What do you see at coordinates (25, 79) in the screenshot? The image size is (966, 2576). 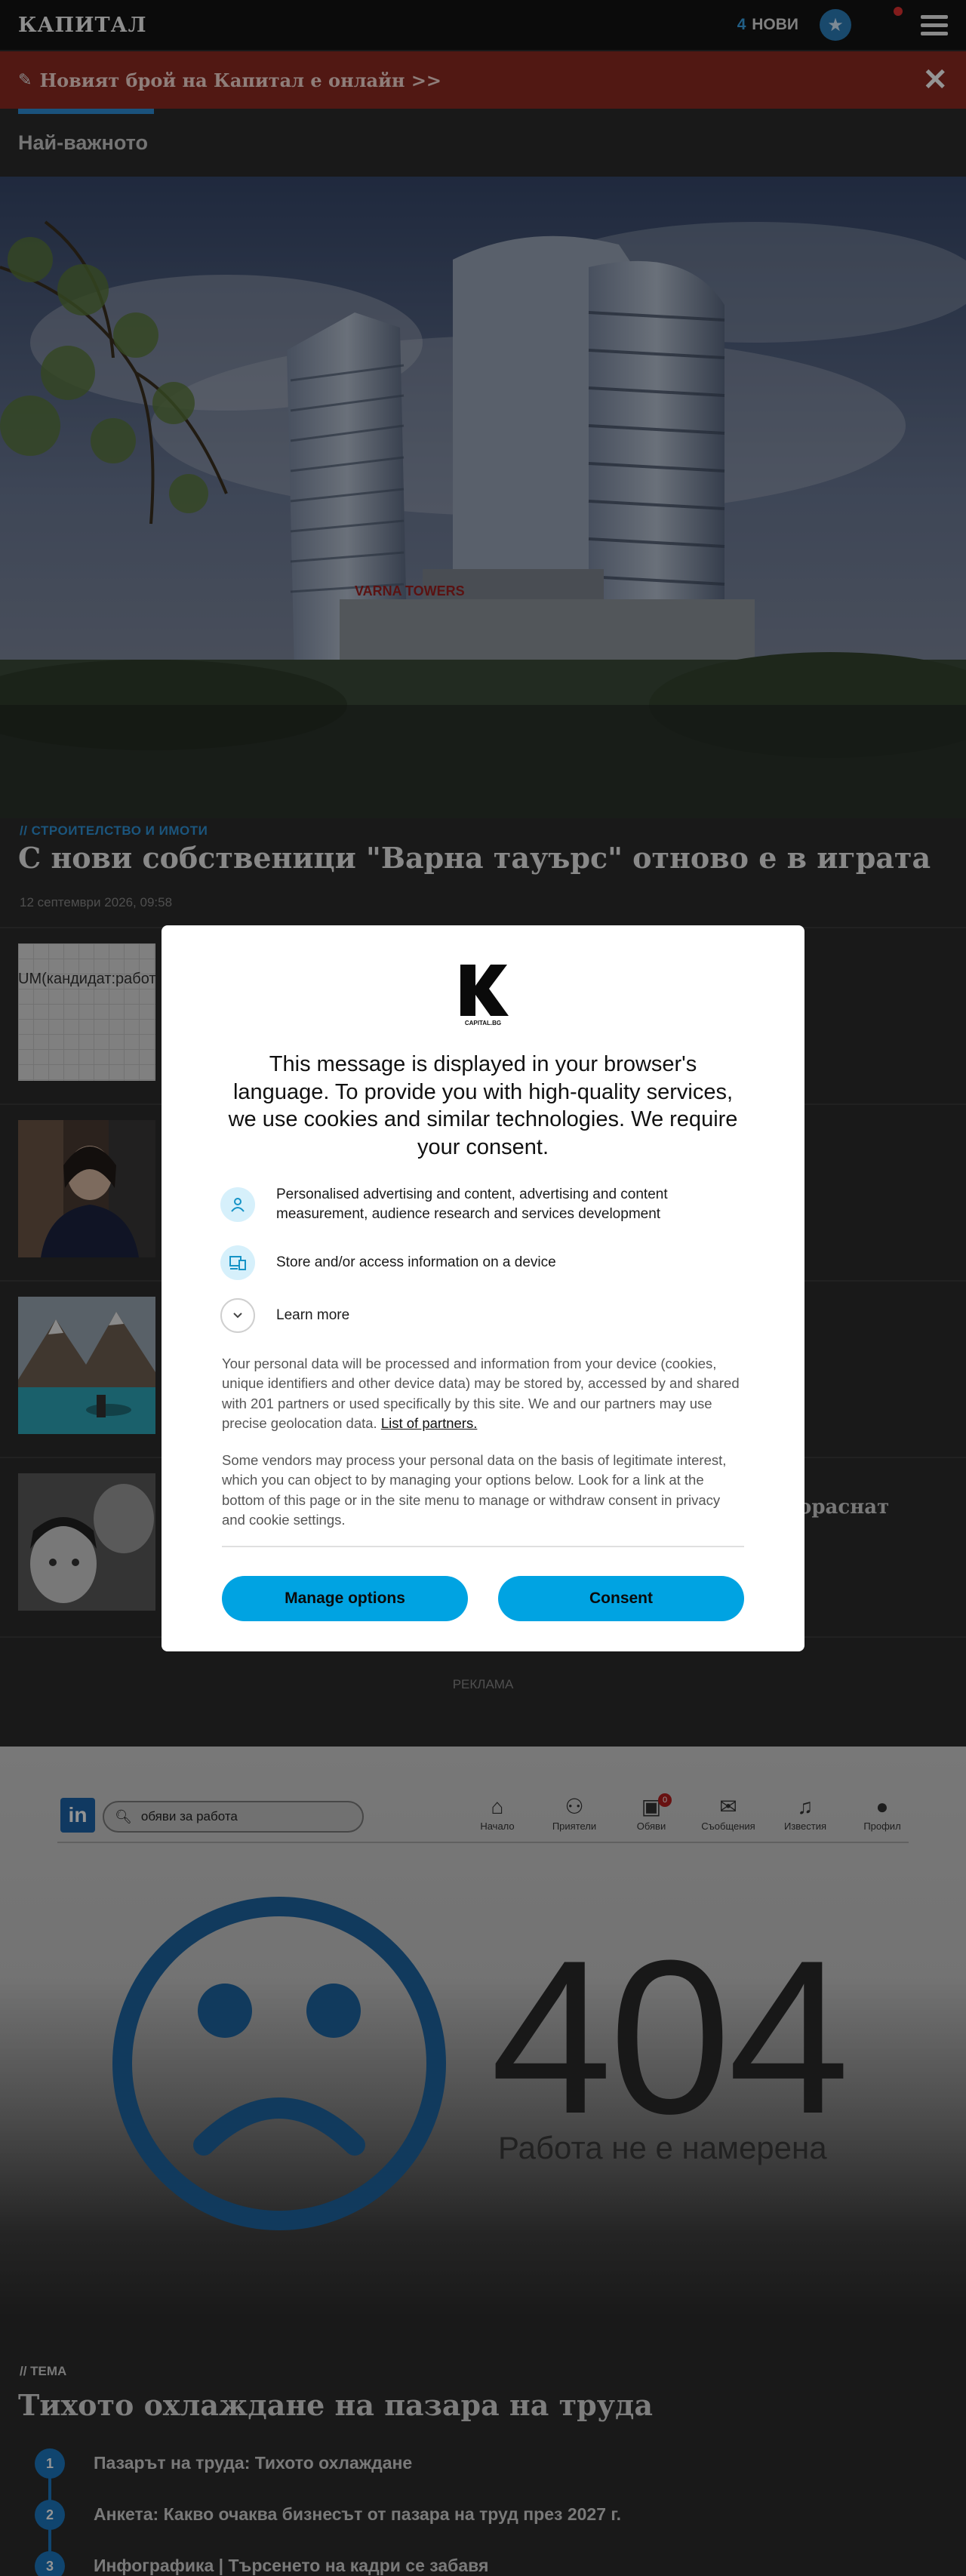 I see `pin-icon: ✎` at bounding box center [25, 79].